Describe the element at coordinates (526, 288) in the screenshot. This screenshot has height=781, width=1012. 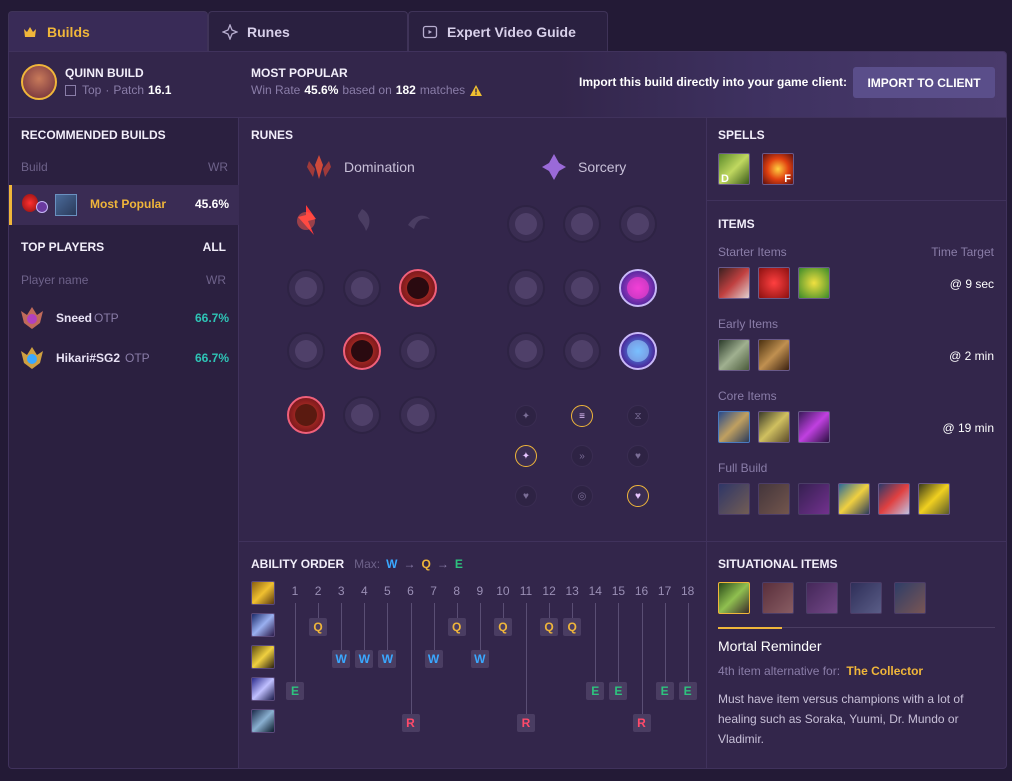
I see `rune-transcendence` at that location.